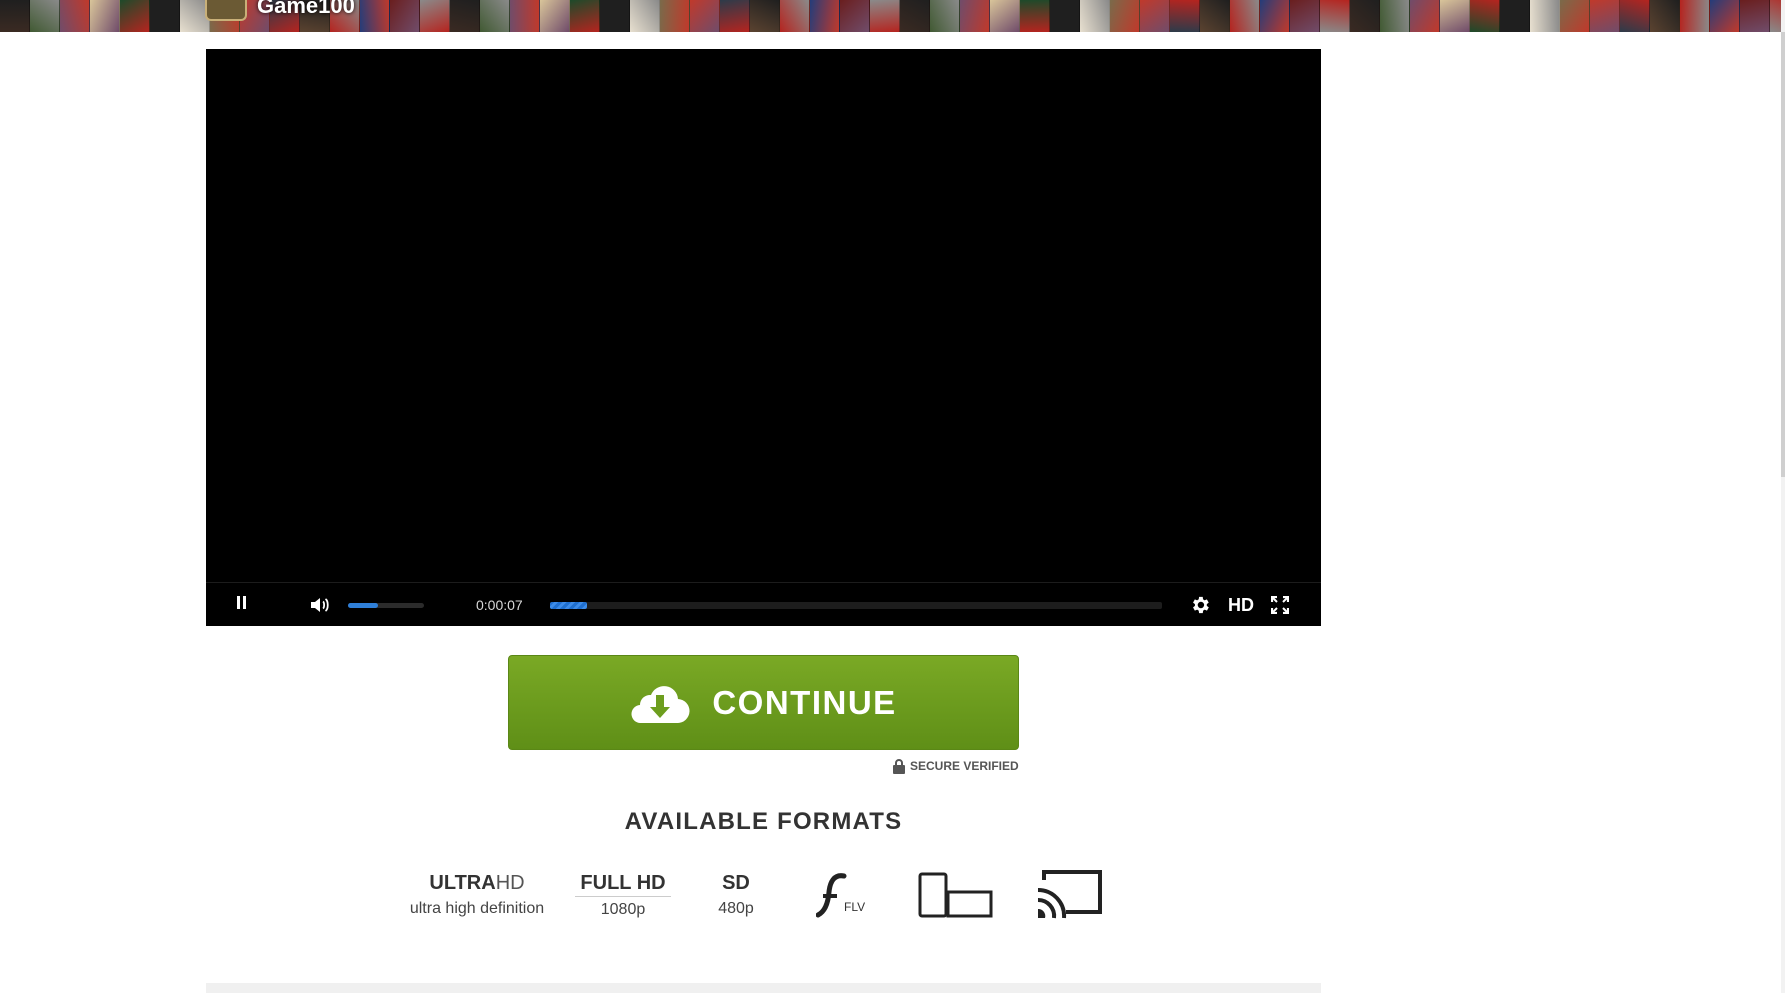 This screenshot has height=993, width=1785. Describe the element at coordinates (841, 894) in the screenshot. I see `format-flv: FLV` at that location.